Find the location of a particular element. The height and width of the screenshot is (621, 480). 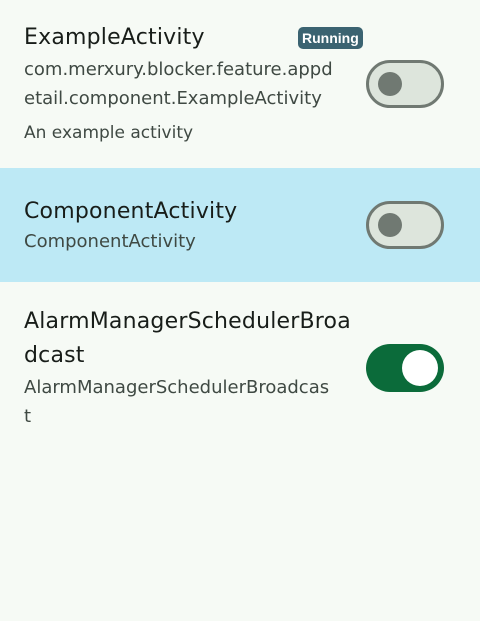

component-package-line1: ComponentActivity is located at coordinates (110, 241).